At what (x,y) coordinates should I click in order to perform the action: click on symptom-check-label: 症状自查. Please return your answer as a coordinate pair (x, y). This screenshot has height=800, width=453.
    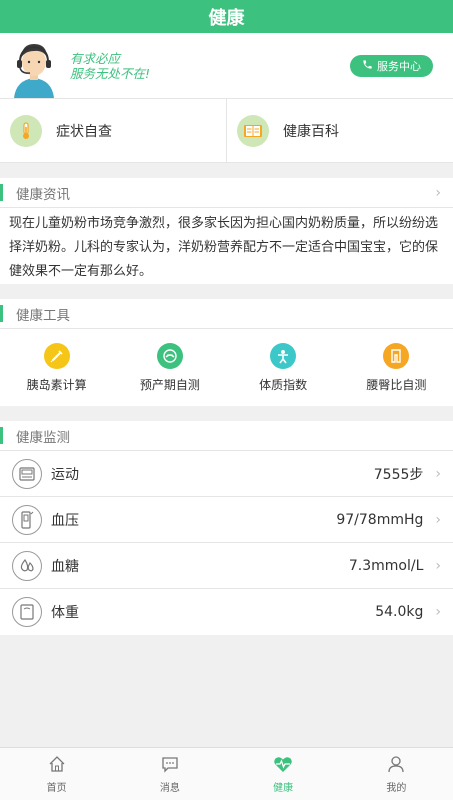
    Looking at the image, I should click on (84, 131).